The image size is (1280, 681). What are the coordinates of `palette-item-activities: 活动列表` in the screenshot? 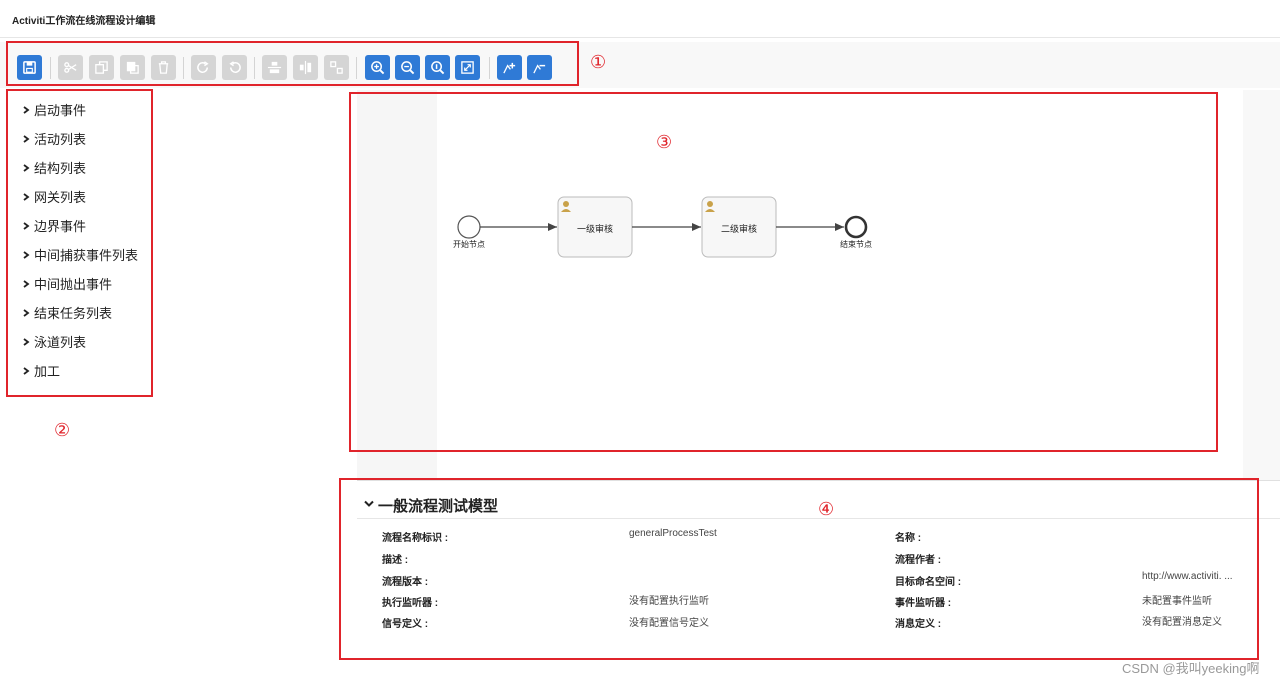 It's located at (54, 138).